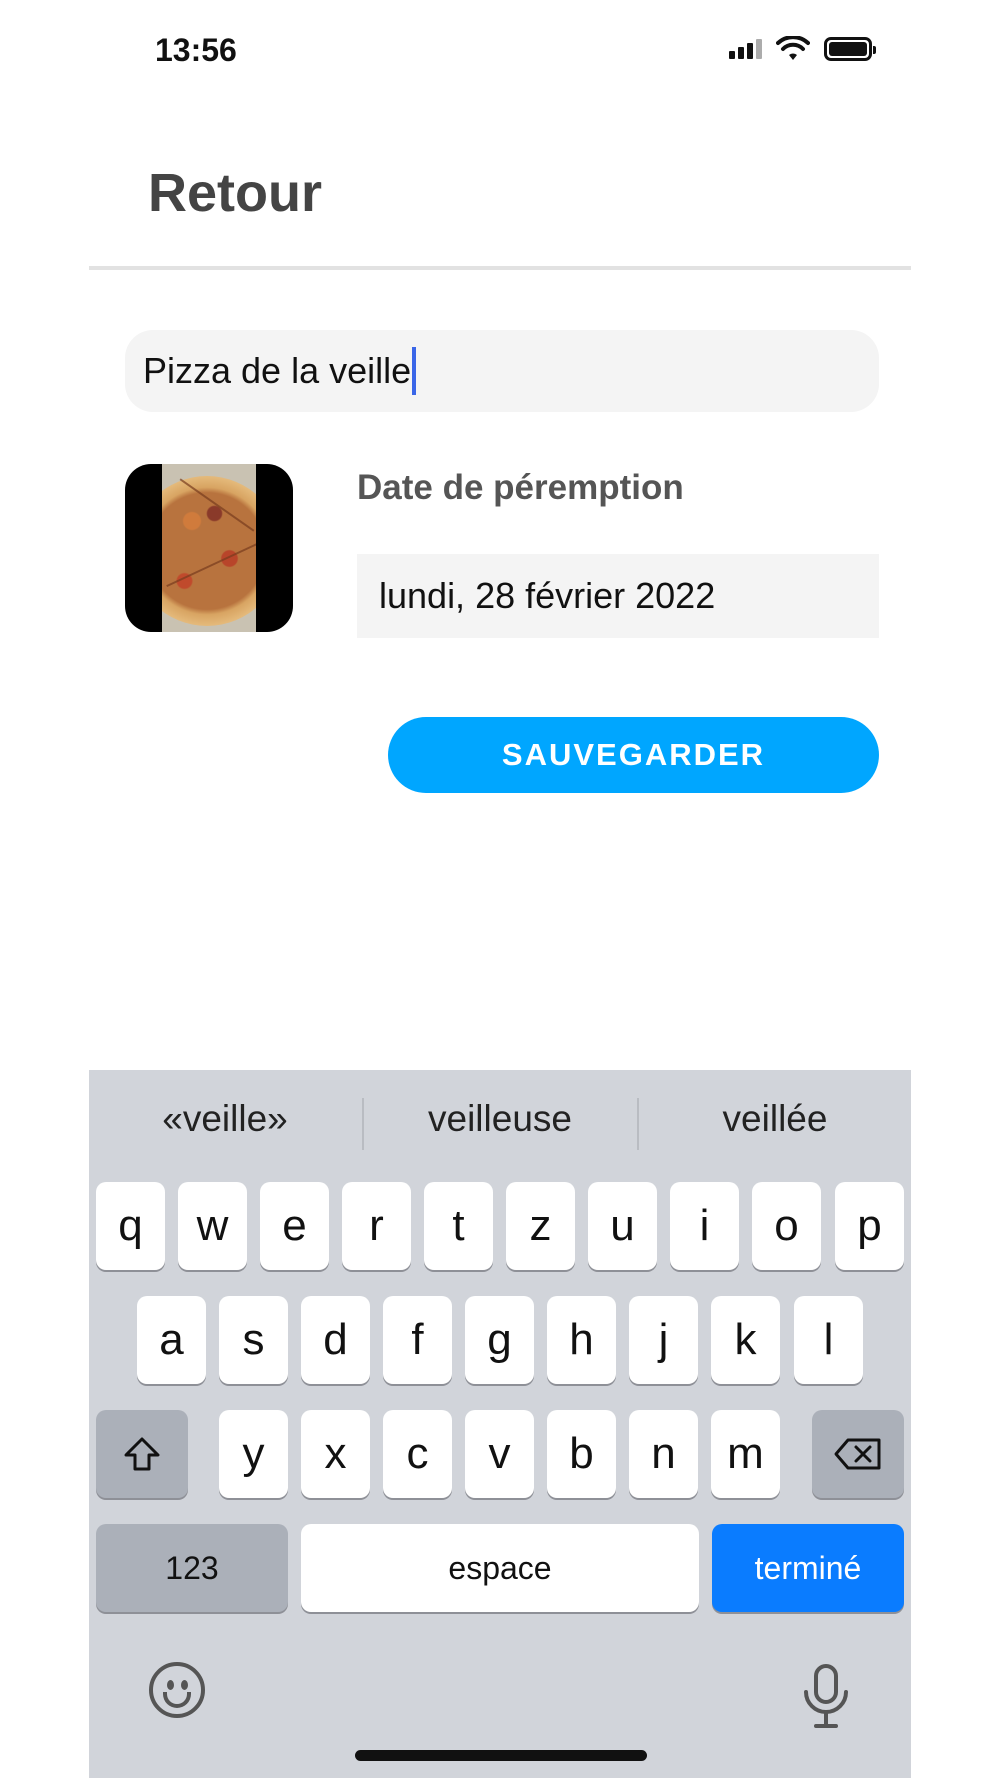 The image size is (1000, 1778). What do you see at coordinates (253, 1454) in the screenshot?
I see `key-y: y` at bounding box center [253, 1454].